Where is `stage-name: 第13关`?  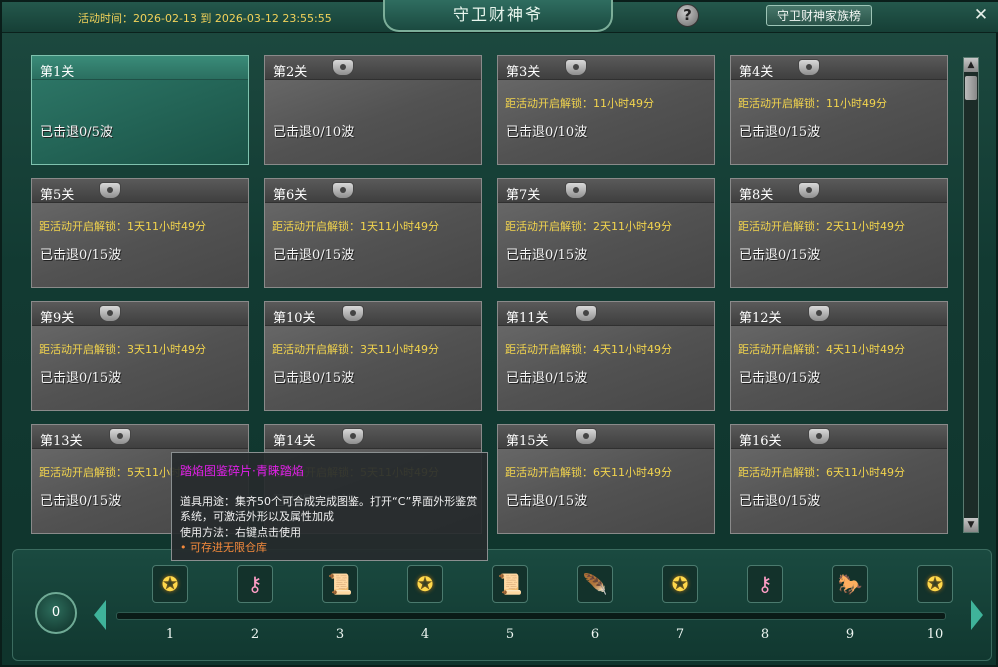 stage-name: 第13关 is located at coordinates (61, 441).